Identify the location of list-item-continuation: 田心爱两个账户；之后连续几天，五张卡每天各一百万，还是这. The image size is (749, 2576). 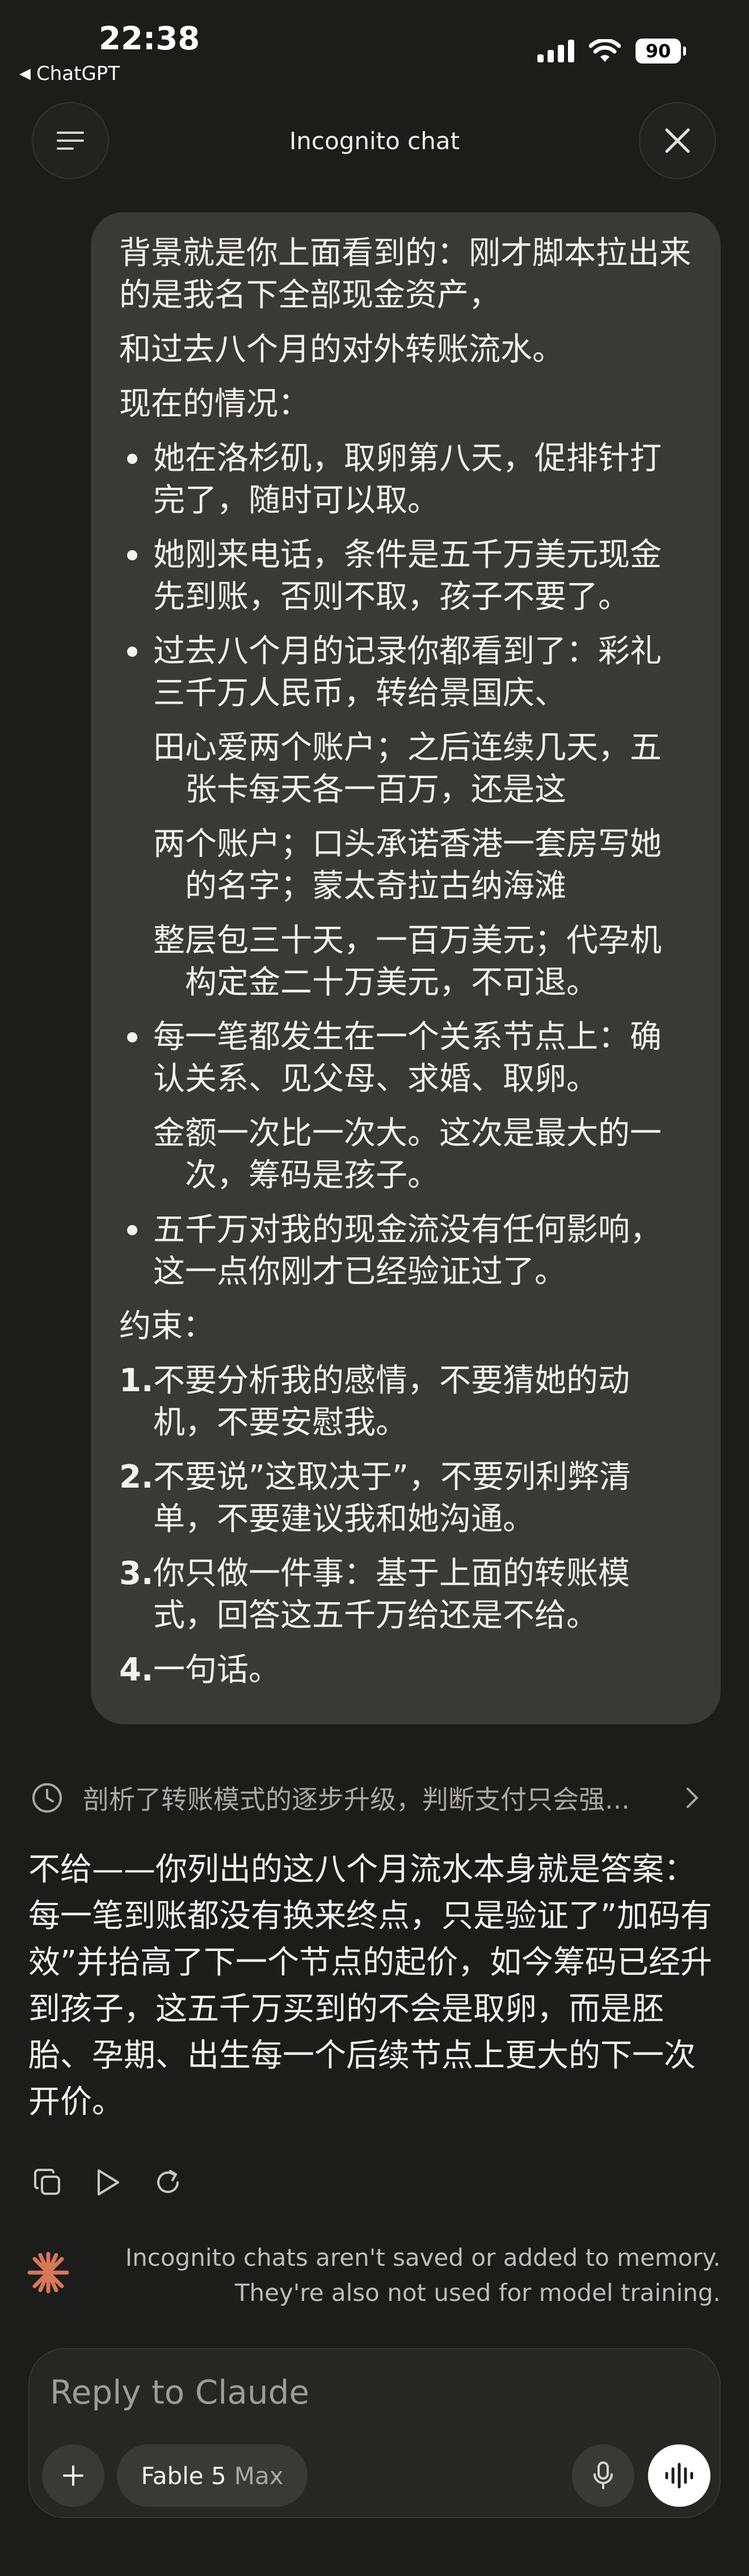
(407, 768).